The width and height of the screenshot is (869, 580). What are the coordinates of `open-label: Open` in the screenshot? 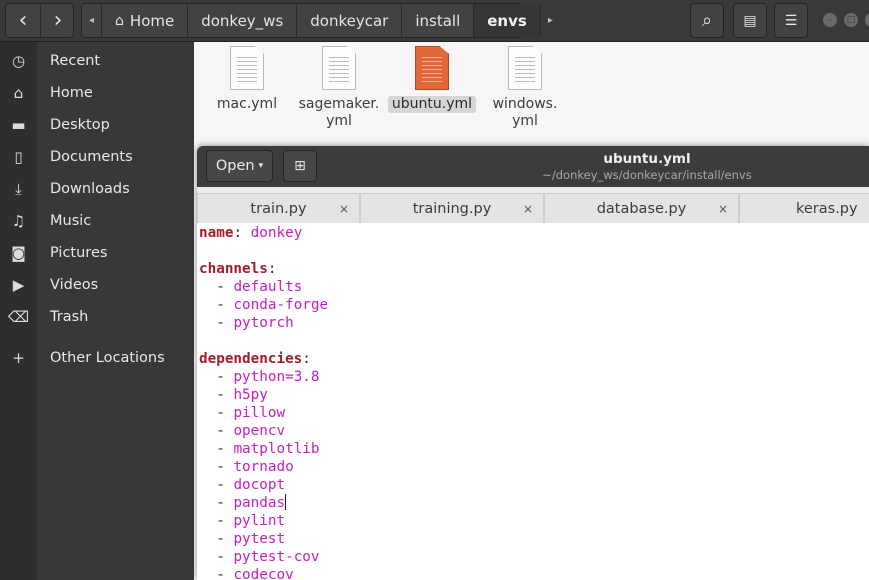 It's located at (235, 166).